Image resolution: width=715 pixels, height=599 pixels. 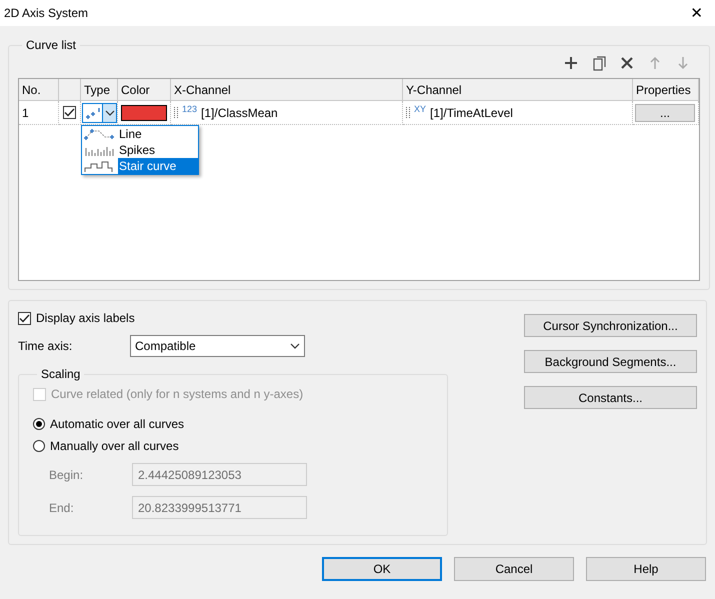 What do you see at coordinates (518, 90) in the screenshot?
I see `column-header: Y-Channel` at bounding box center [518, 90].